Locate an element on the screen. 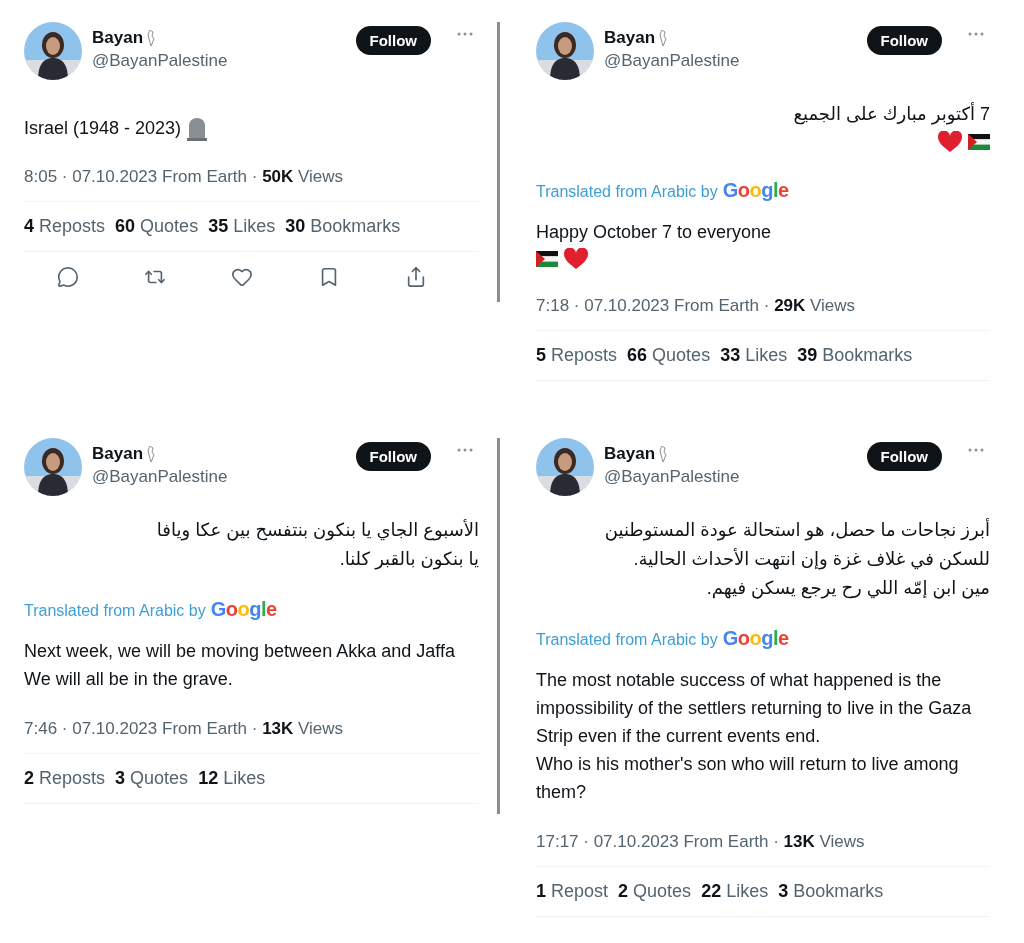 The width and height of the screenshot is (1024, 943). post-text: يا بنكون بالقبر كلنا. is located at coordinates (409, 559).